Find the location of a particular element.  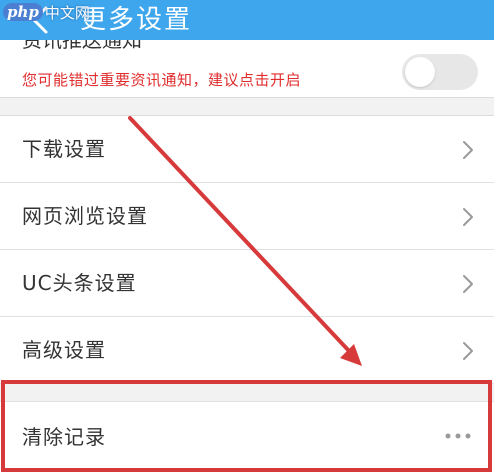

settings-item-label: 清除记录 is located at coordinates (64, 437).